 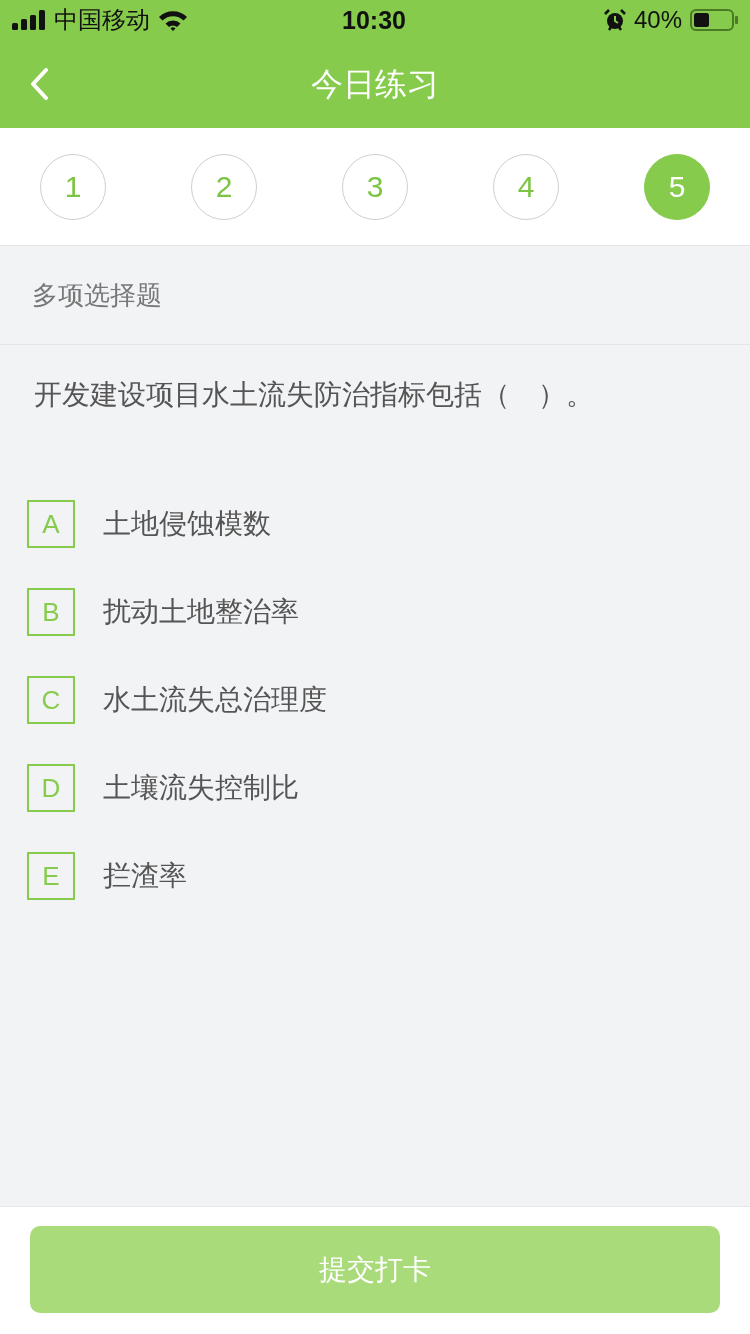 I want to click on option-letter-checkbox: C, so click(x=51, y=700).